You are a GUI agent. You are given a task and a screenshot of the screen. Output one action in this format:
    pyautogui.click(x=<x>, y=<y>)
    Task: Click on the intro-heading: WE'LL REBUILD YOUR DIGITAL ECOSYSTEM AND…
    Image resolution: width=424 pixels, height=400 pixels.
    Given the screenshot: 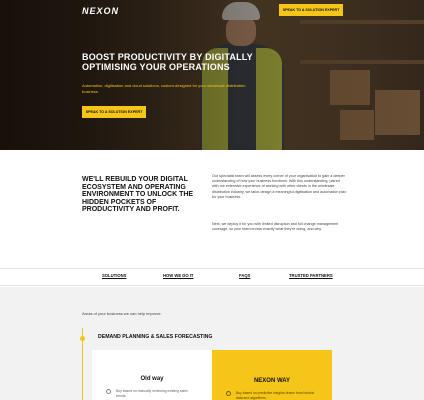 What is the action you would take?
    pyautogui.click(x=138, y=194)
    